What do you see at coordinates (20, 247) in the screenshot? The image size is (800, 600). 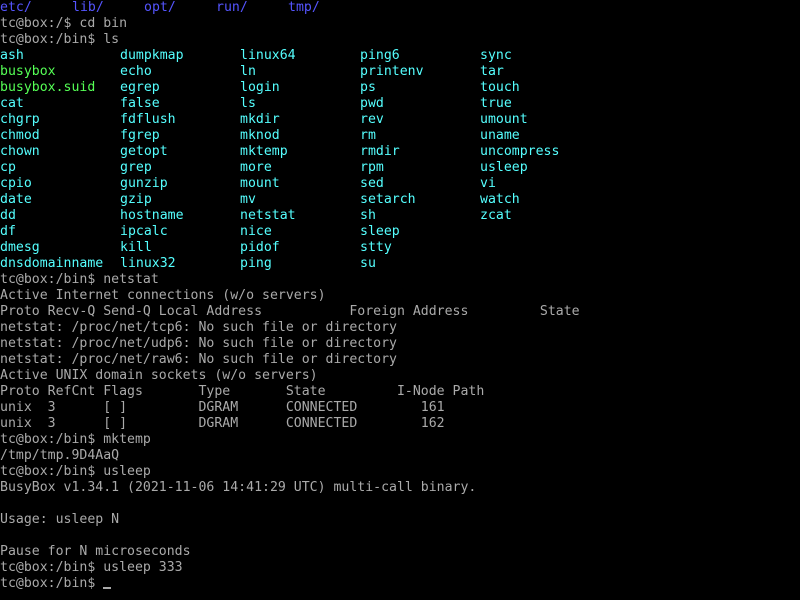 I see `symlink-entry: dmesg` at bounding box center [20, 247].